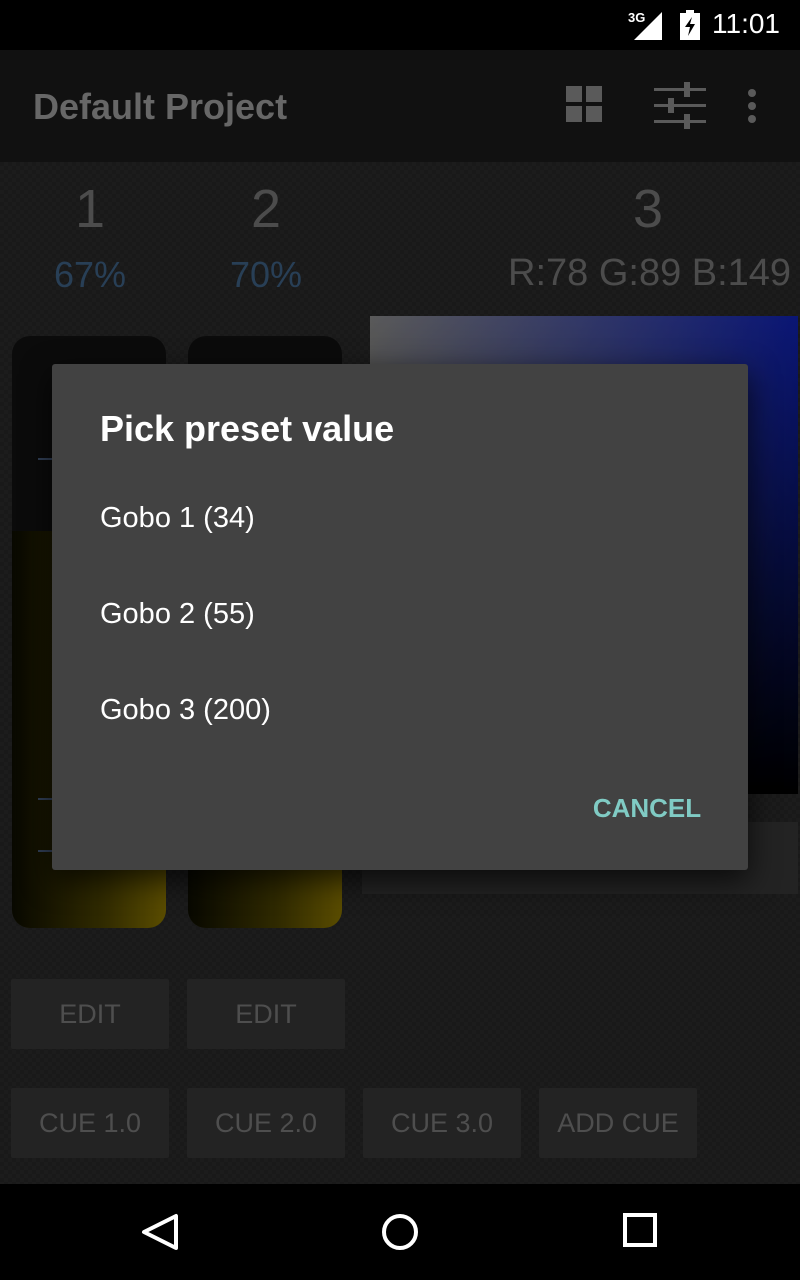  I want to click on preset-option-gobo-3: Gobo 3 (200), so click(400, 712).